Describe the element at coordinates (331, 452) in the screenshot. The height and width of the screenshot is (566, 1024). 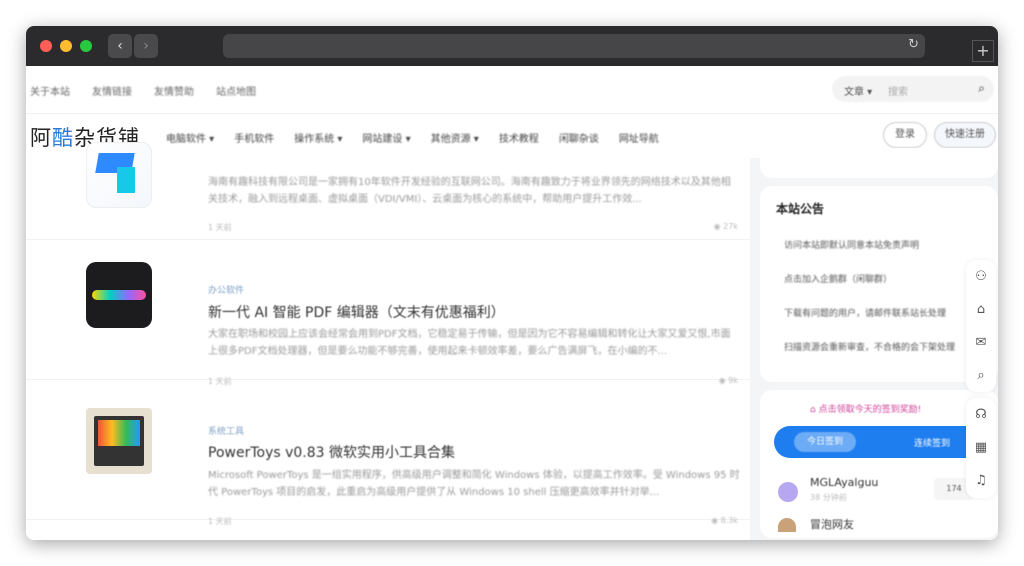
I see `article-title: PowerToys v0.83 微软实用小工具合集` at that location.